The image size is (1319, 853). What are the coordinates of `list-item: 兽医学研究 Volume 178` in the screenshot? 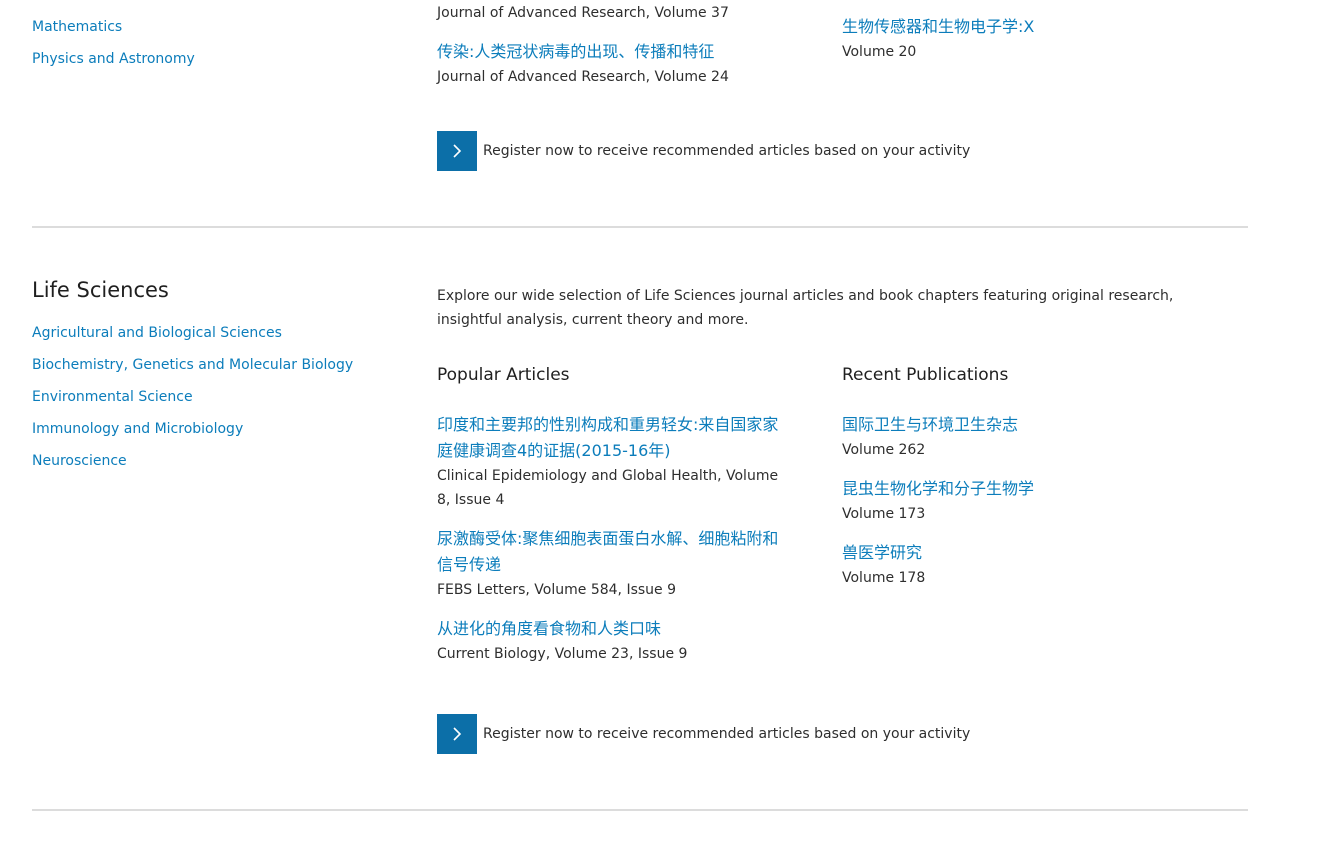 It's located at (1032, 565).